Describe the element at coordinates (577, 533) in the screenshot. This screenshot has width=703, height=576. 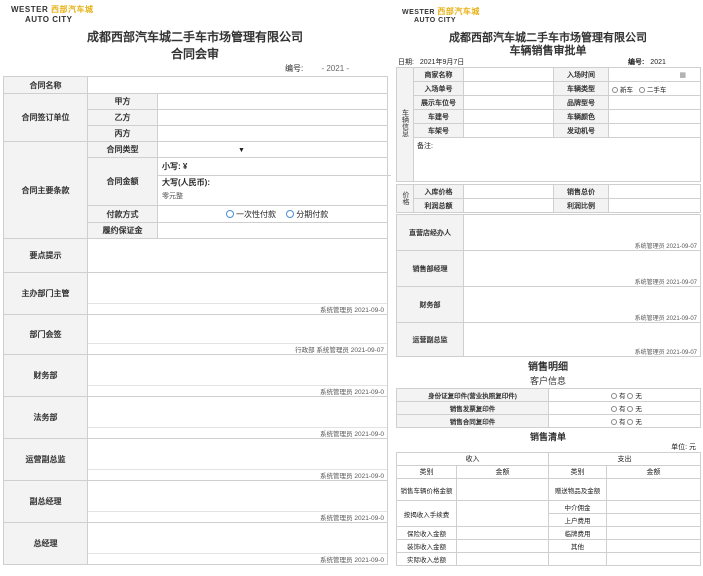
I see `expense-item: 临牌费用` at that location.